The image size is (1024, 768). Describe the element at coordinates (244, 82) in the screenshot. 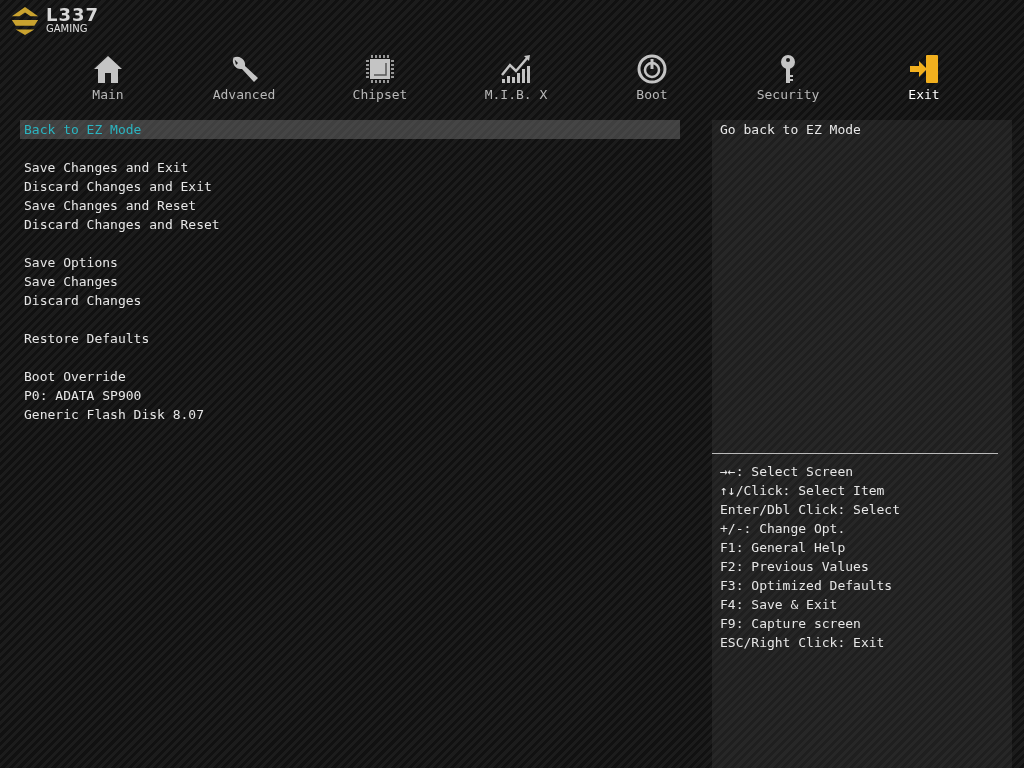

I see `menu-tab: Advanced` at that location.